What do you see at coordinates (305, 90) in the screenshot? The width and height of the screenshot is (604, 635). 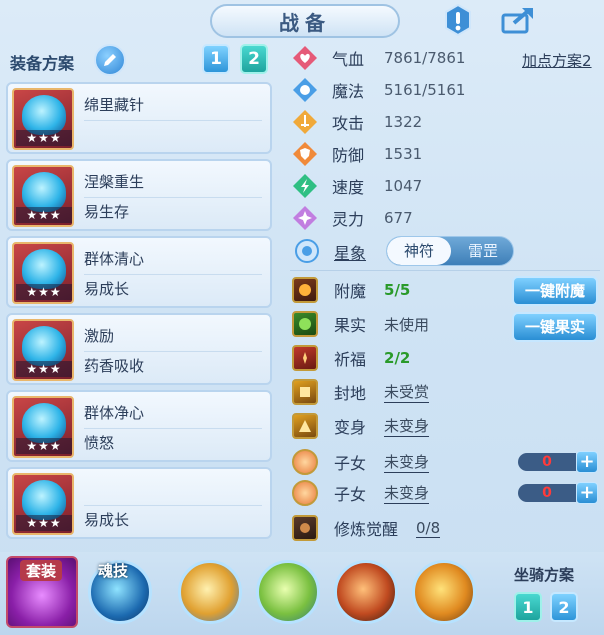 I see `mana-icon` at bounding box center [305, 90].